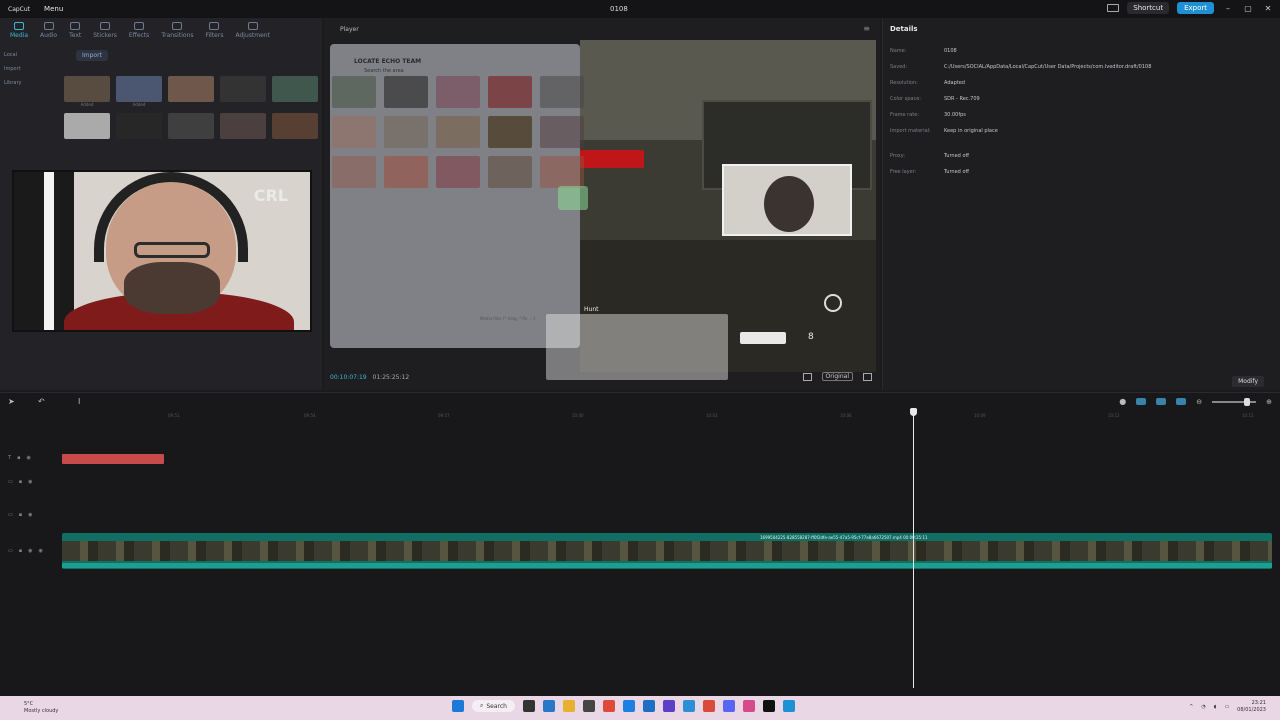 The height and width of the screenshot is (720, 1280). Describe the element at coordinates (1269, 402) in the screenshot. I see `zoom-in-icon: ⊕` at that location.